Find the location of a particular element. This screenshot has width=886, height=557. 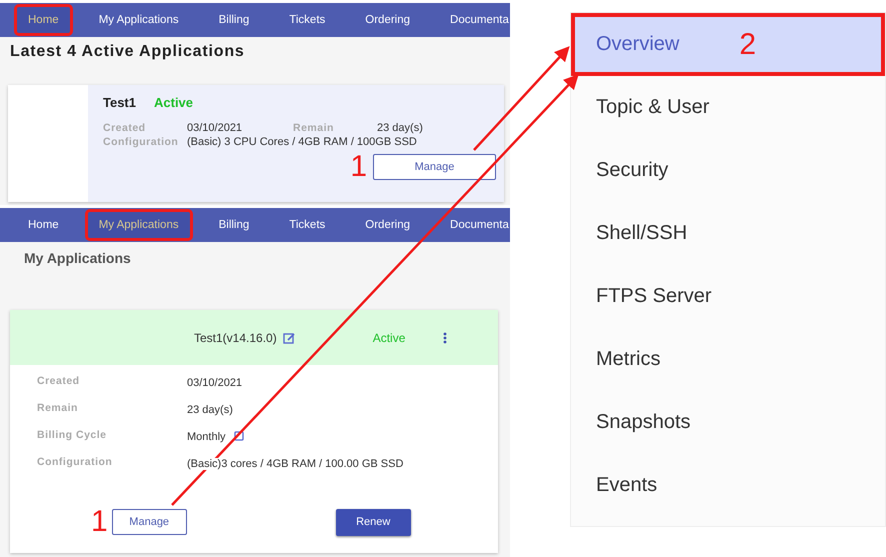

sidebar-item: FTPS Server is located at coordinates (728, 296).